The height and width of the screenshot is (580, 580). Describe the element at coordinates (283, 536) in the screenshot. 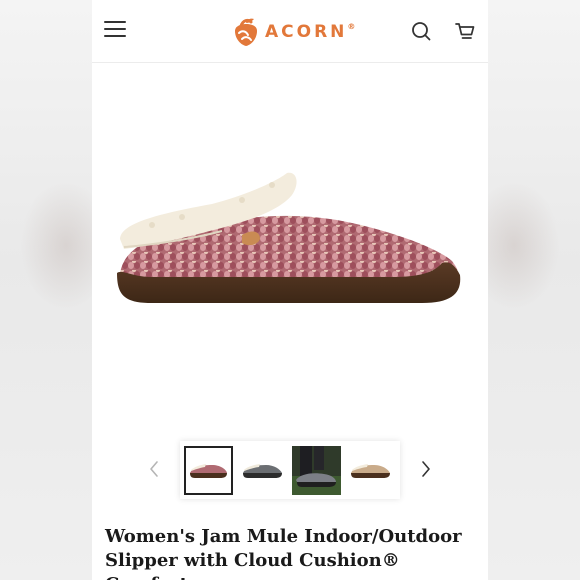

I see `product-title-line-1: Women's Jam Mule Indoor/Outdoor` at that location.